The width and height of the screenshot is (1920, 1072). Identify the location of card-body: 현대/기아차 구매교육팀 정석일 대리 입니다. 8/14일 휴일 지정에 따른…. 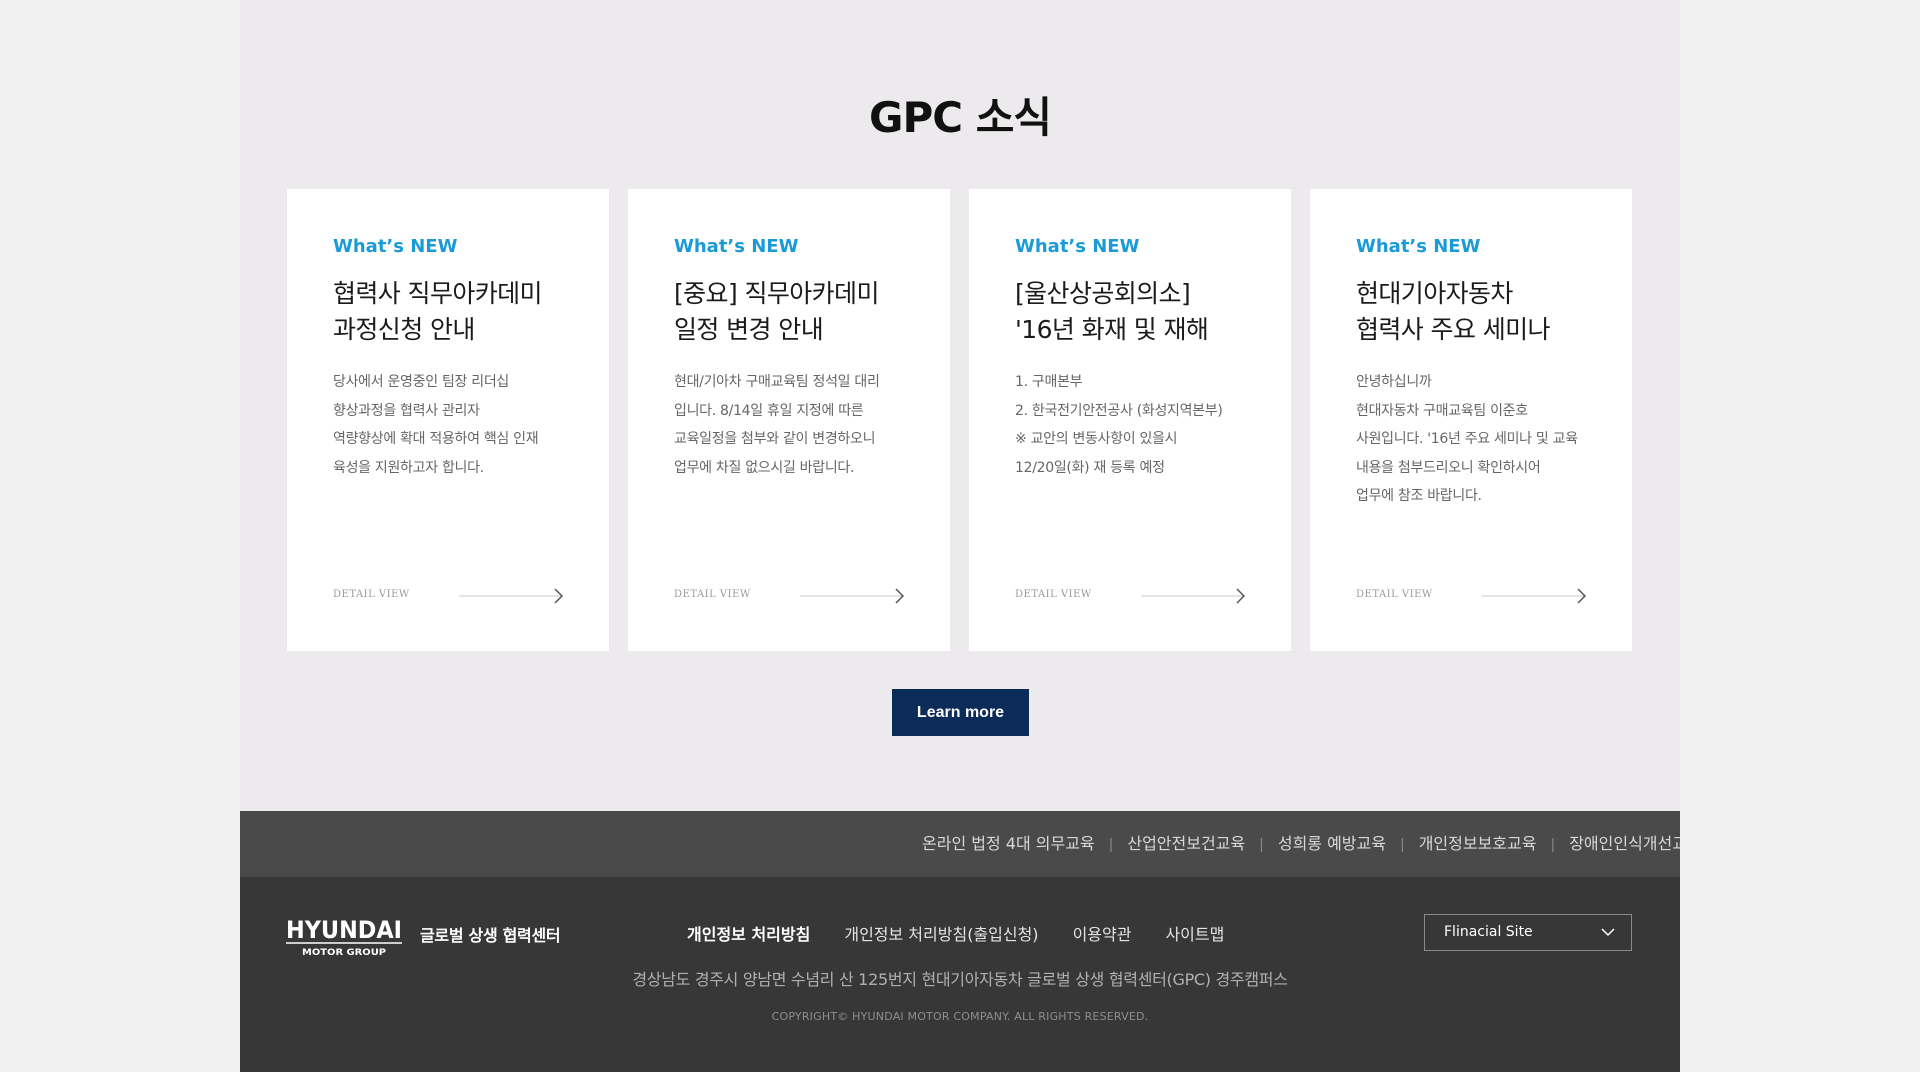
(789, 425).